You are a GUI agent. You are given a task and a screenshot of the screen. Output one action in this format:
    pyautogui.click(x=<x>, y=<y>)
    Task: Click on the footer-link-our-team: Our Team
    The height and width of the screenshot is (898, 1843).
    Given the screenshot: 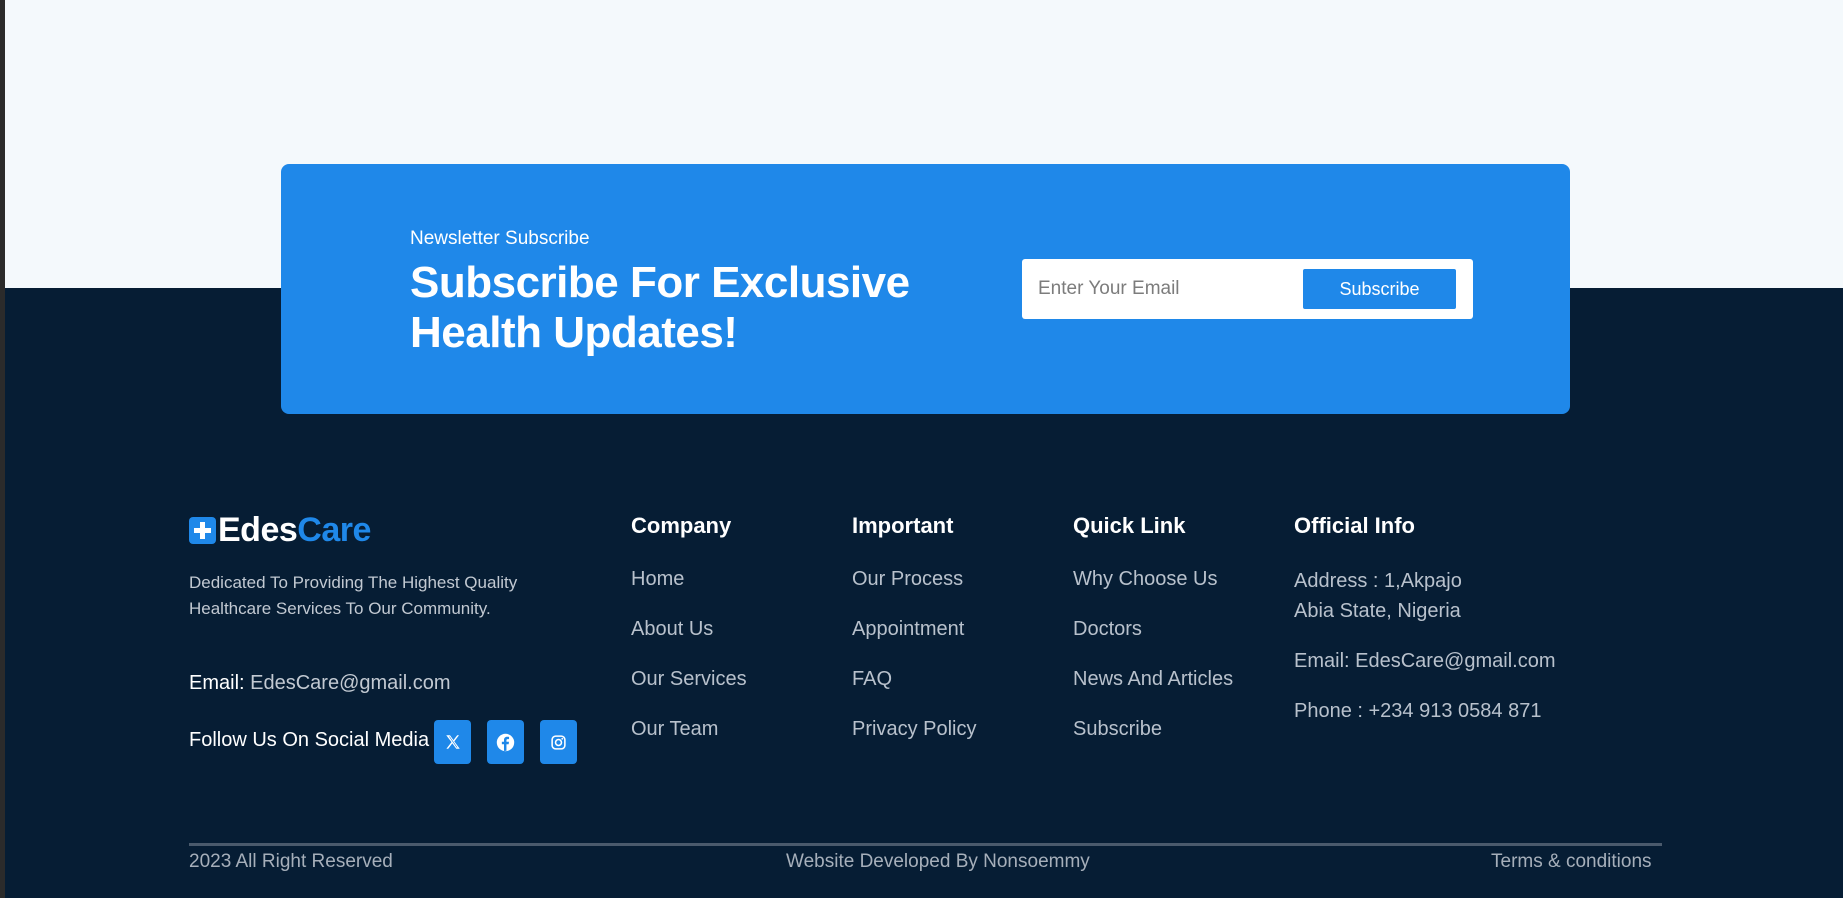 What is the action you would take?
    pyautogui.click(x=689, y=741)
    